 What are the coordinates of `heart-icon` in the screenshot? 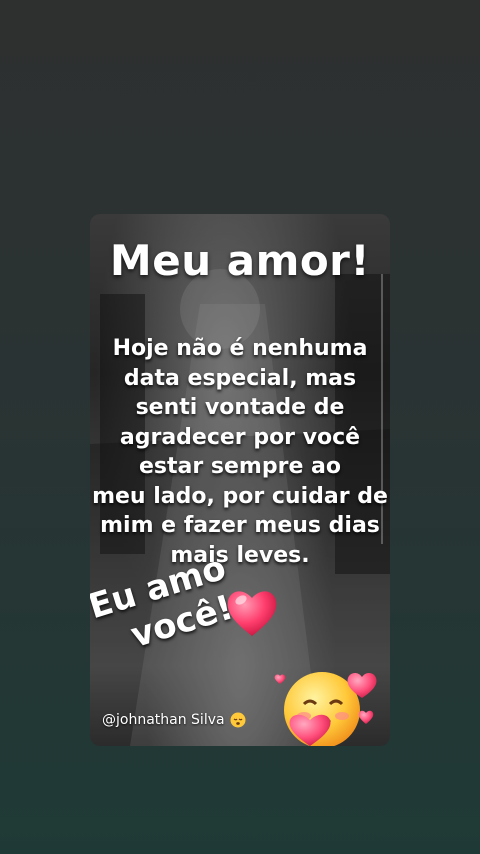 It's located at (252, 613).